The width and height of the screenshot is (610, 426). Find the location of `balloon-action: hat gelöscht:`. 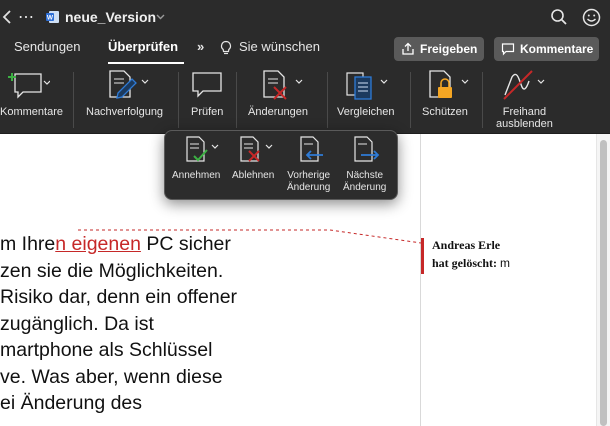

balloon-action: hat gelöscht: is located at coordinates (464, 263).